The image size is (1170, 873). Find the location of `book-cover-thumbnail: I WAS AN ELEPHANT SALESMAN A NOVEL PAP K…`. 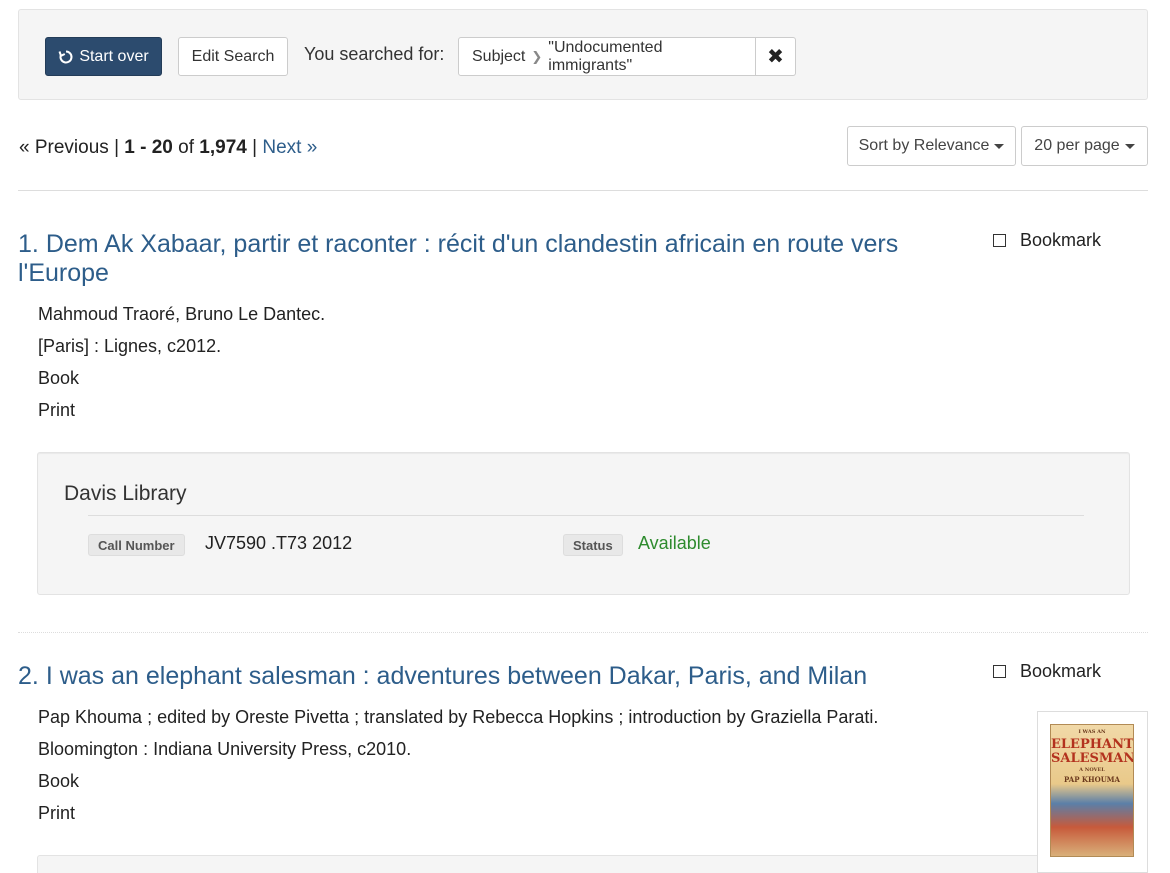

book-cover-thumbnail: I WAS AN ELEPHANT SALESMAN A NOVEL PAP K… is located at coordinates (1092, 792).